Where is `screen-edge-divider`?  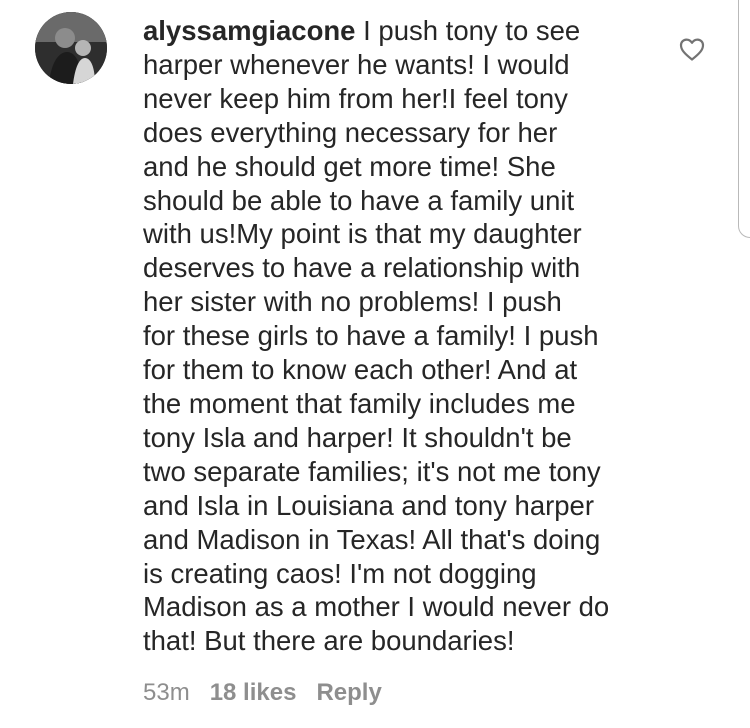
screen-edge-divider is located at coordinates (744, 119).